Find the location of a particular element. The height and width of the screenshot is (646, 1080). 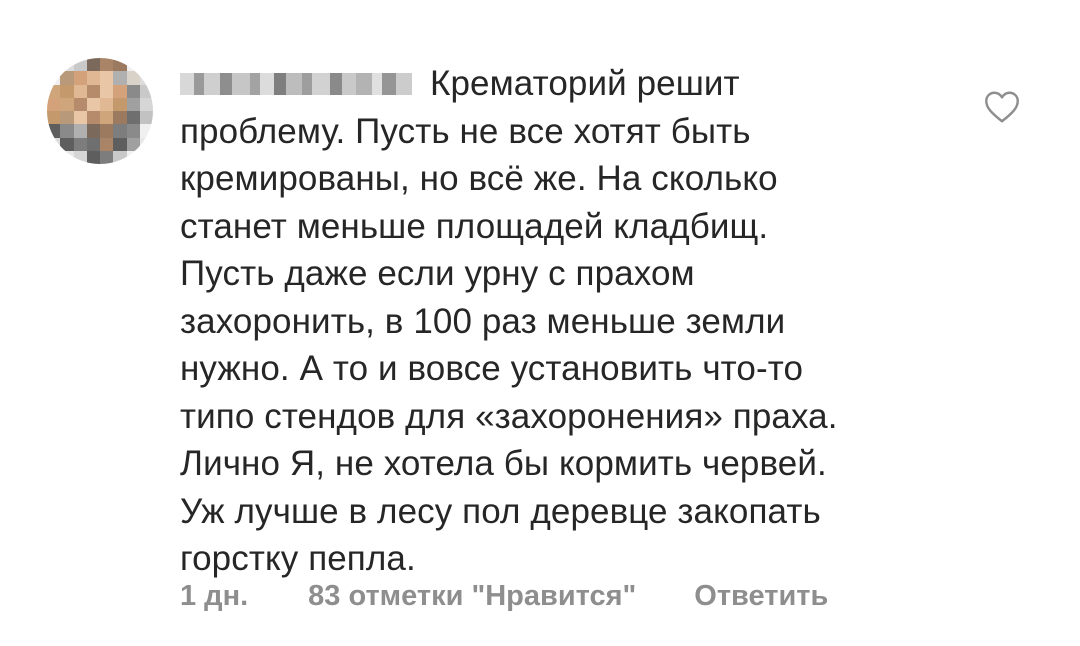

comment-line: горстку пепла. is located at coordinates (298, 558).